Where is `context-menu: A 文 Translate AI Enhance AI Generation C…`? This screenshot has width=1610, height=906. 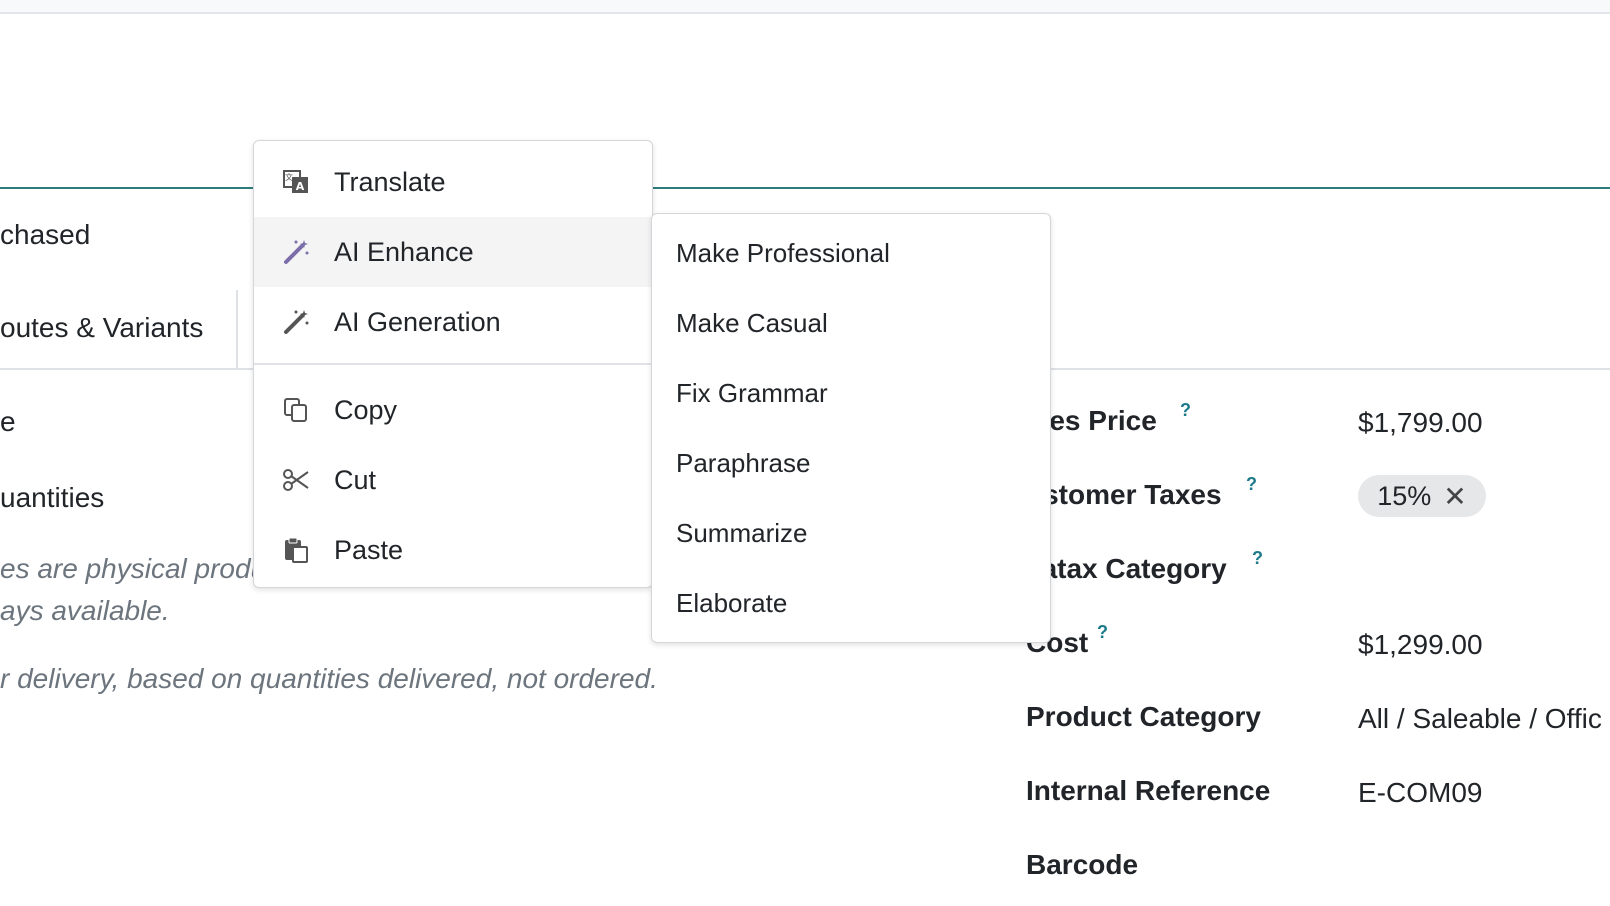
context-menu: A 文 Translate AI Enhance AI Generation C… is located at coordinates (453, 364).